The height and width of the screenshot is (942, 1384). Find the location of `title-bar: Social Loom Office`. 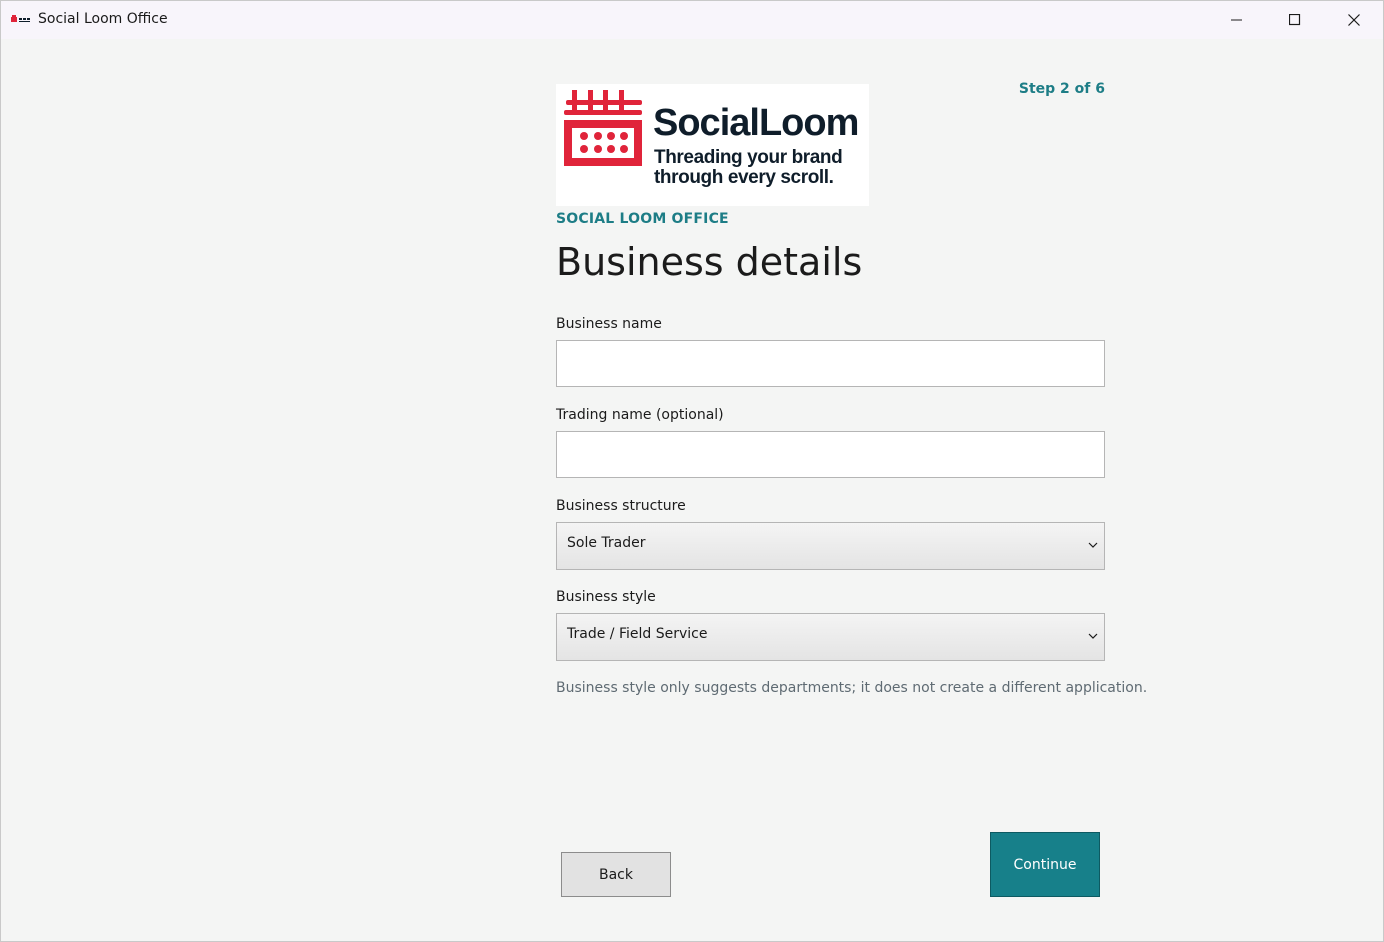

title-bar: Social Loom Office is located at coordinates (692, 20).